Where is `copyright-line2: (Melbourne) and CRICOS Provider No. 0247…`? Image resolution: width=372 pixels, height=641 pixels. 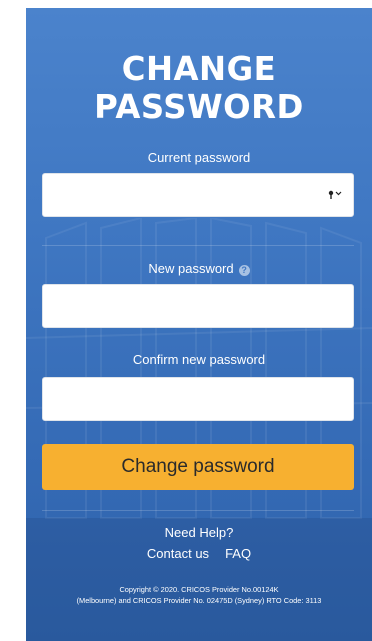
copyright-line2: (Melbourne) and CRICOS Provider No. 0247… is located at coordinates (199, 600).